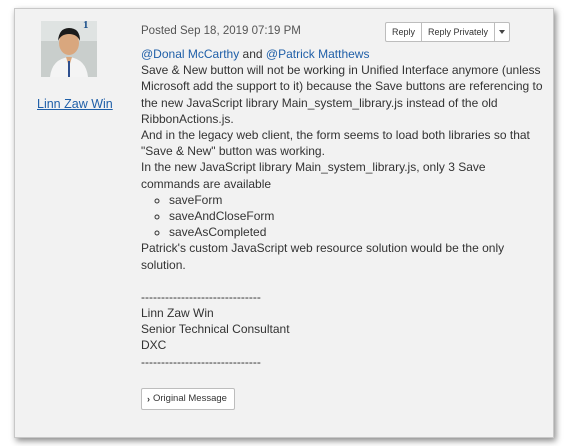  What do you see at coordinates (154, 345) in the screenshot?
I see `signature-company: DXC` at bounding box center [154, 345].